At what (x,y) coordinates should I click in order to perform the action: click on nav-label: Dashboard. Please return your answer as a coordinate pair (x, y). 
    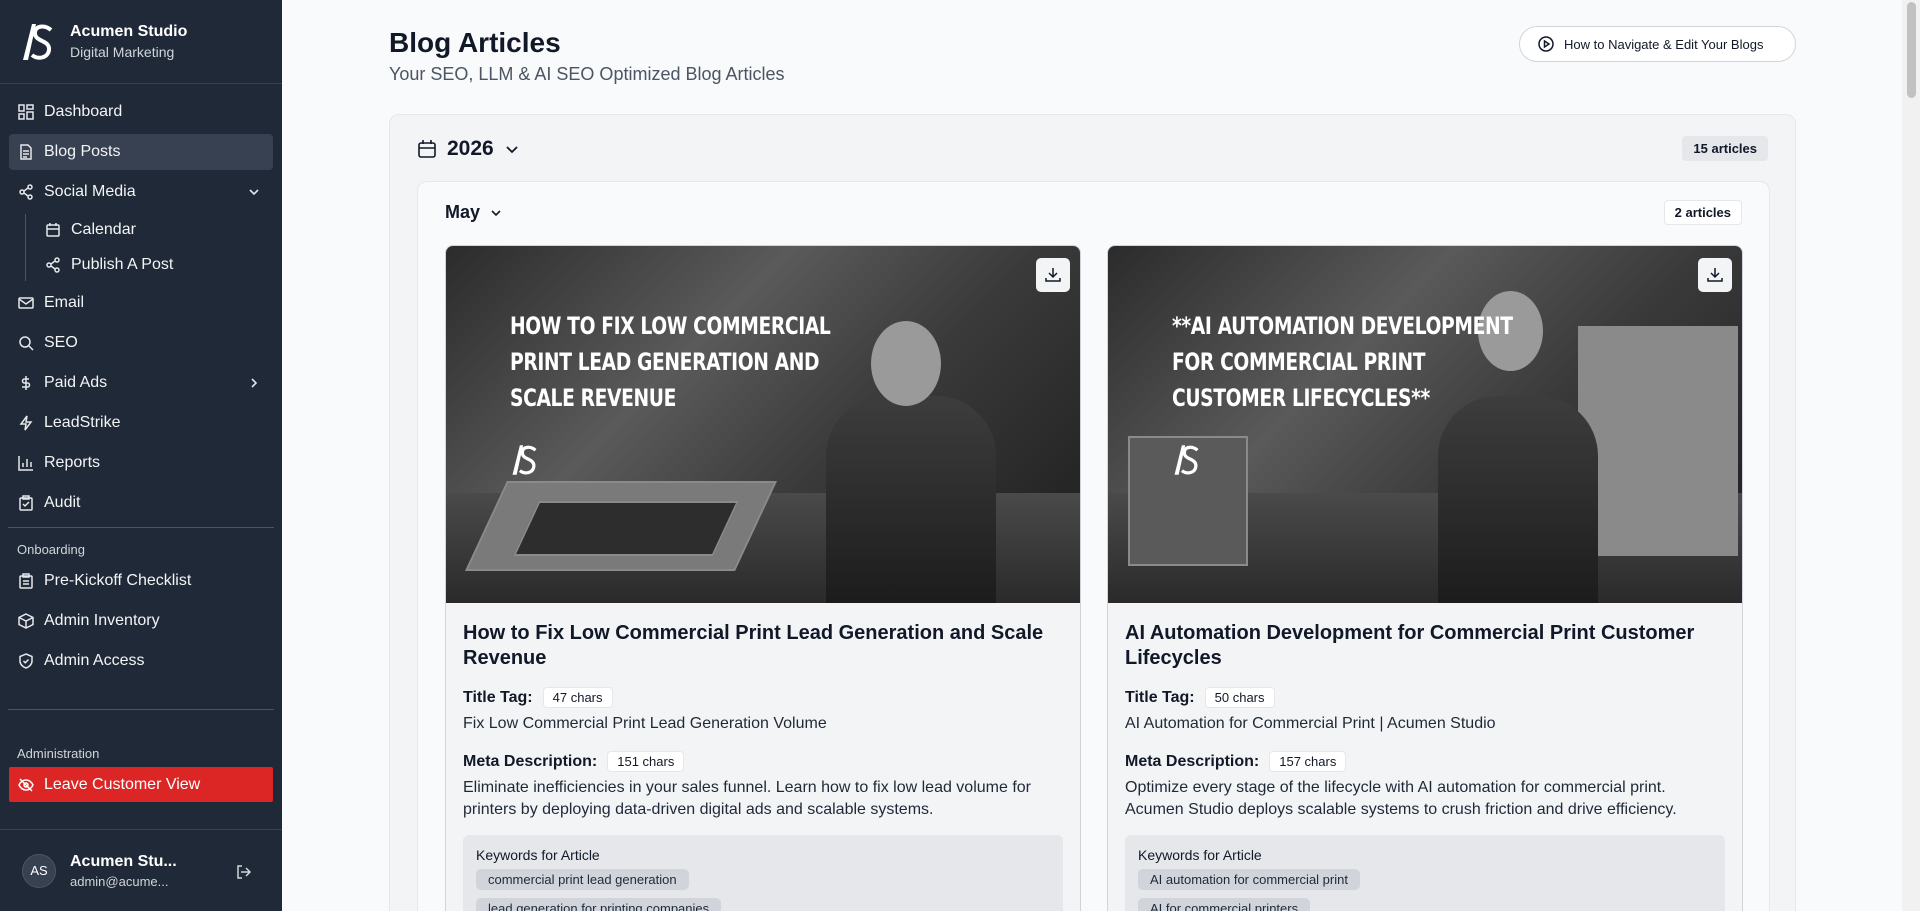
    Looking at the image, I should click on (83, 111).